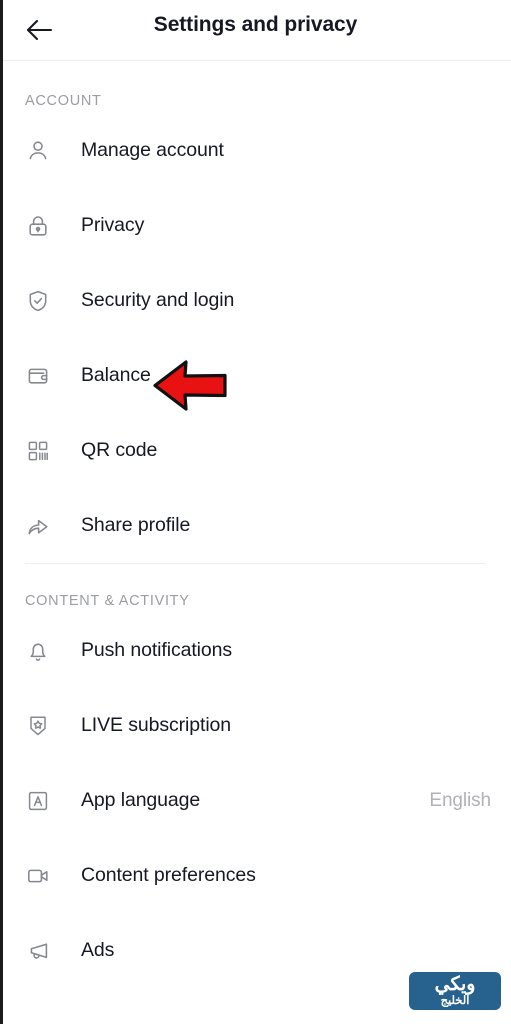 The height and width of the screenshot is (1024, 511). Describe the element at coordinates (116, 375) in the screenshot. I see `settings-row-label: Balance` at that location.